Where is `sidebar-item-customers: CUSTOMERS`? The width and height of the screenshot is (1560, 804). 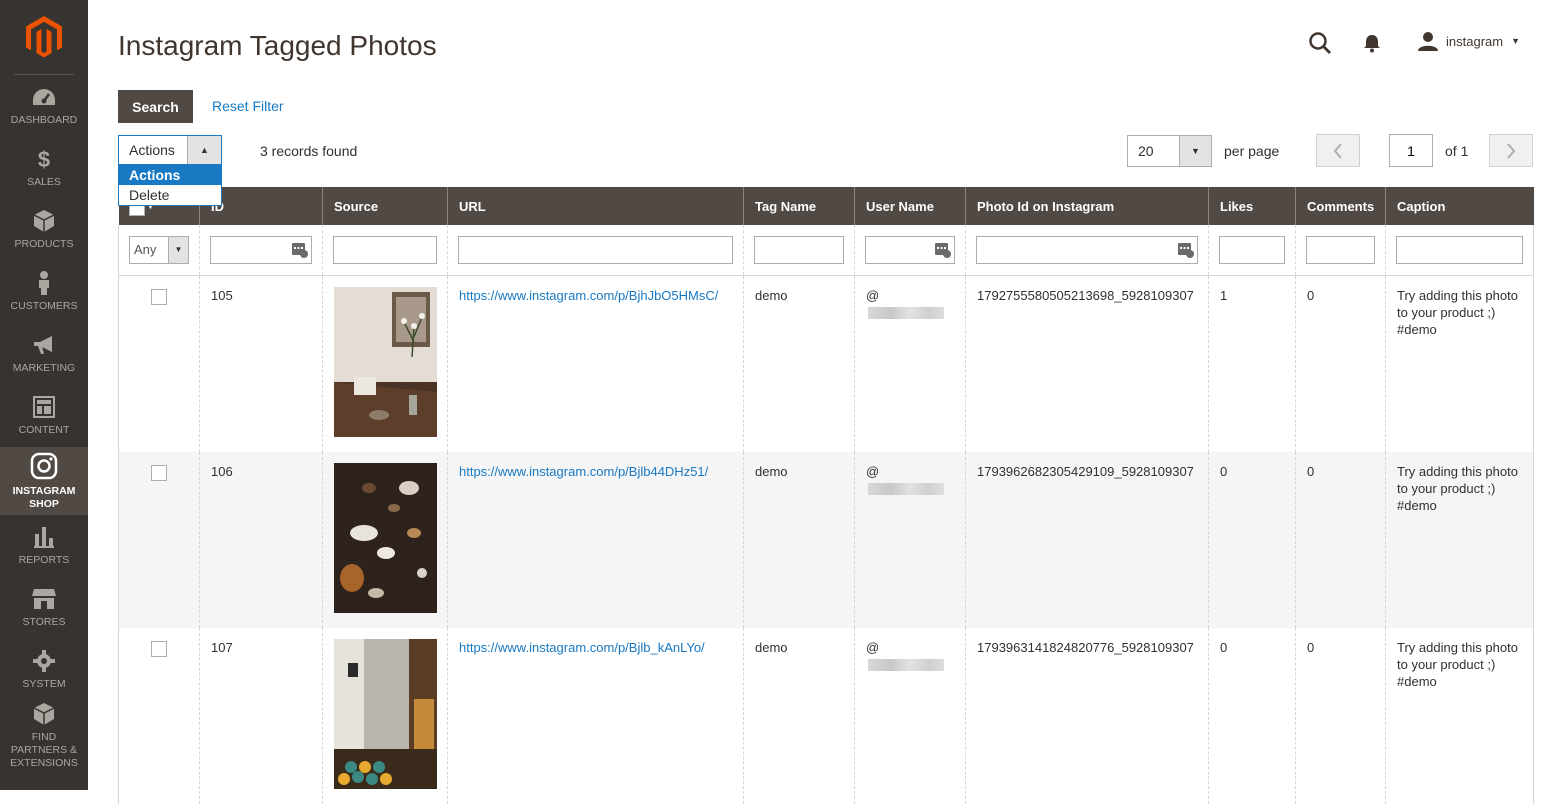
sidebar-item-customers: CUSTOMERS is located at coordinates (44, 292).